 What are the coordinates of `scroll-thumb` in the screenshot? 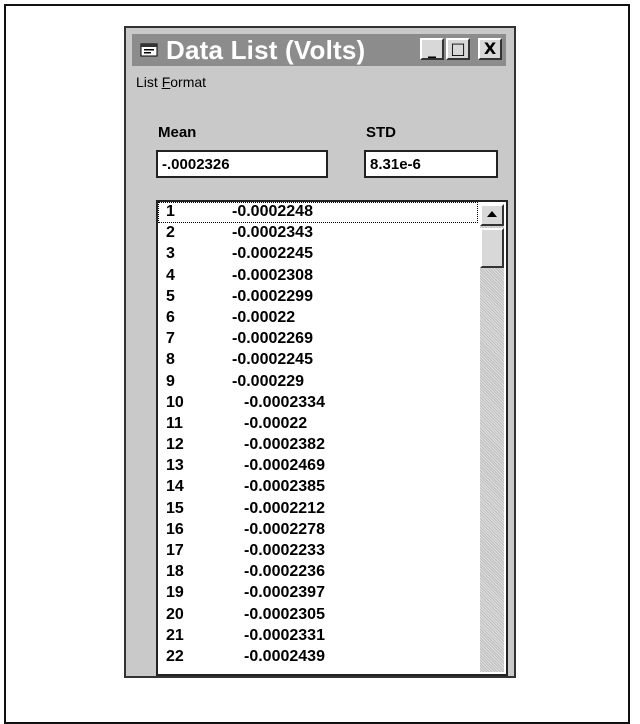 It's located at (492, 248).